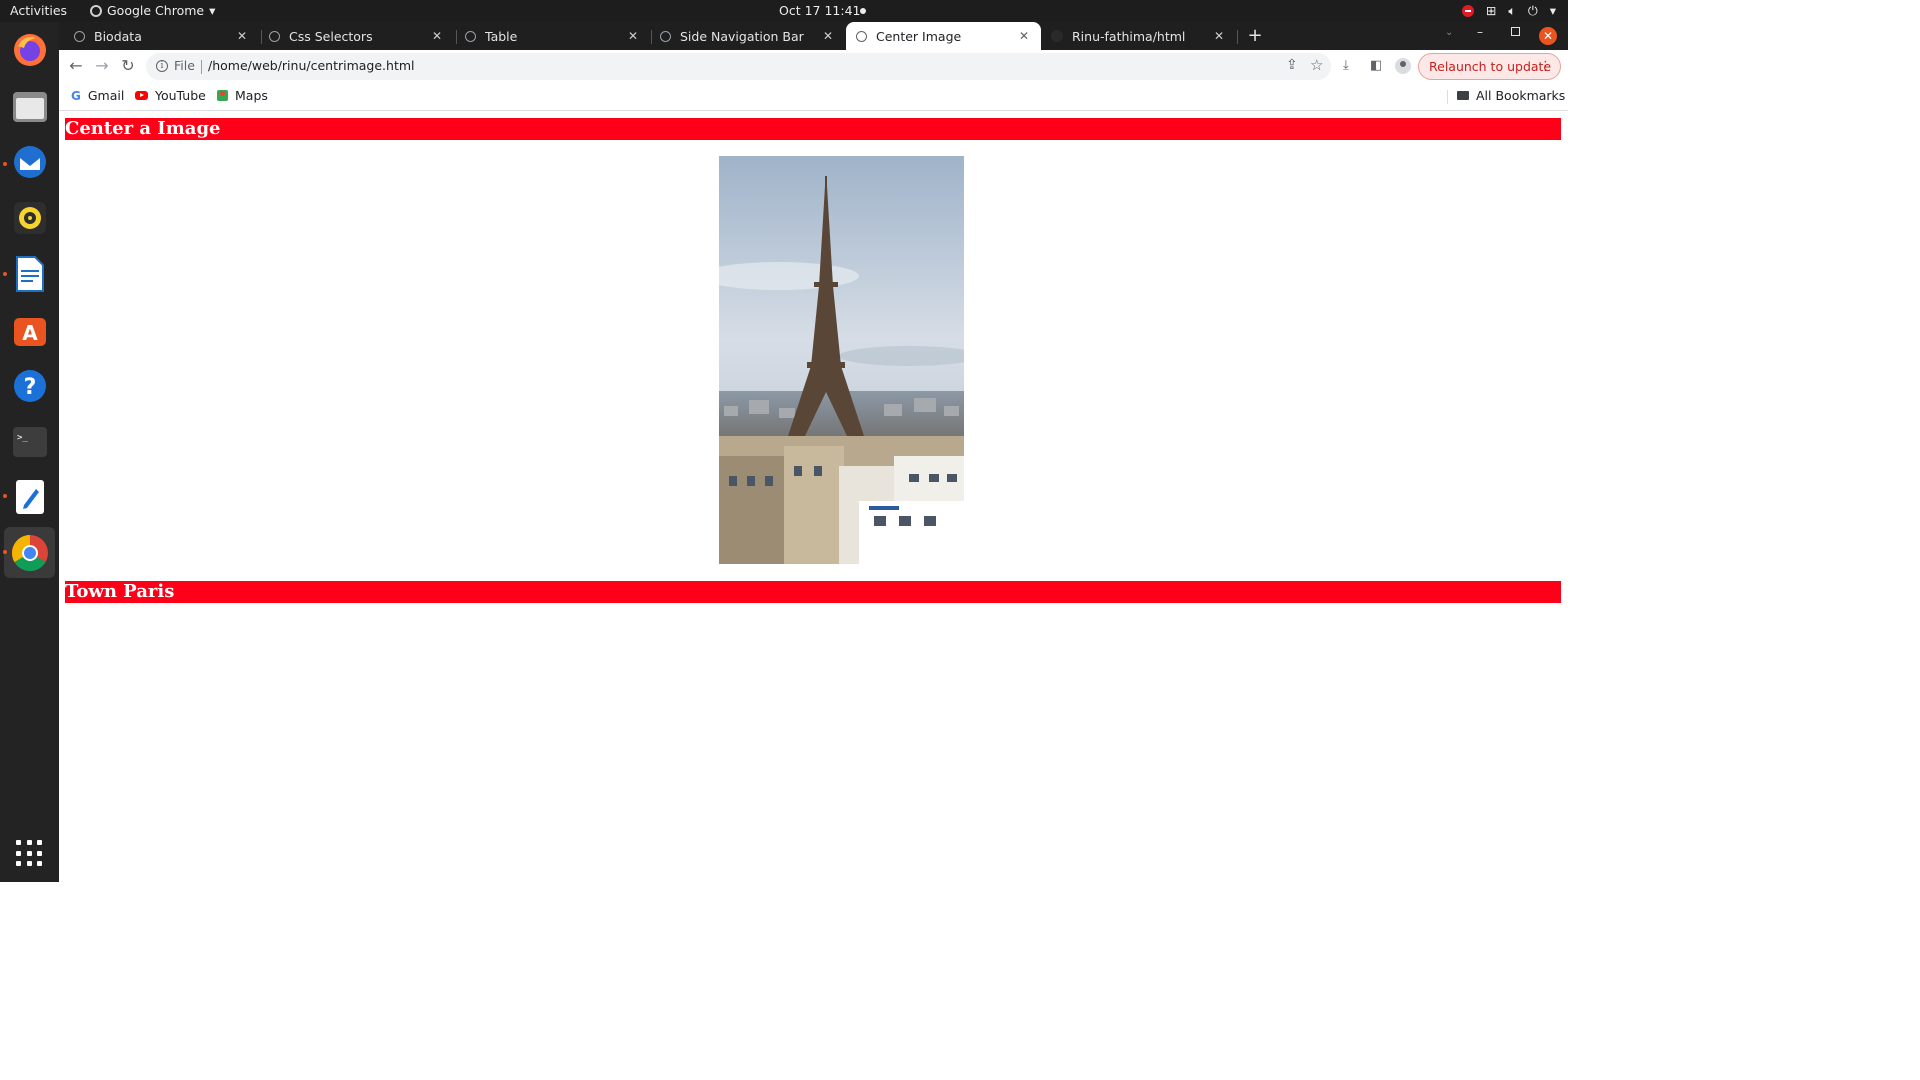 The height and width of the screenshot is (1080, 1920). I want to click on app-menu: Google Chrome ▾, so click(152, 11).